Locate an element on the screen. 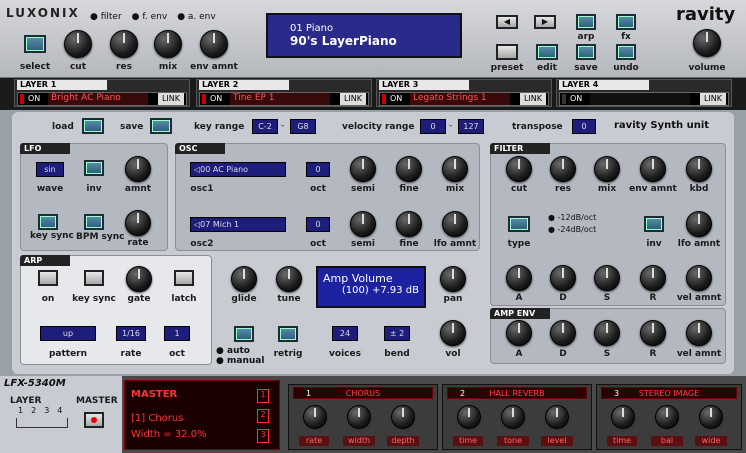  fx-2-tone-knob is located at coordinates (513, 417).